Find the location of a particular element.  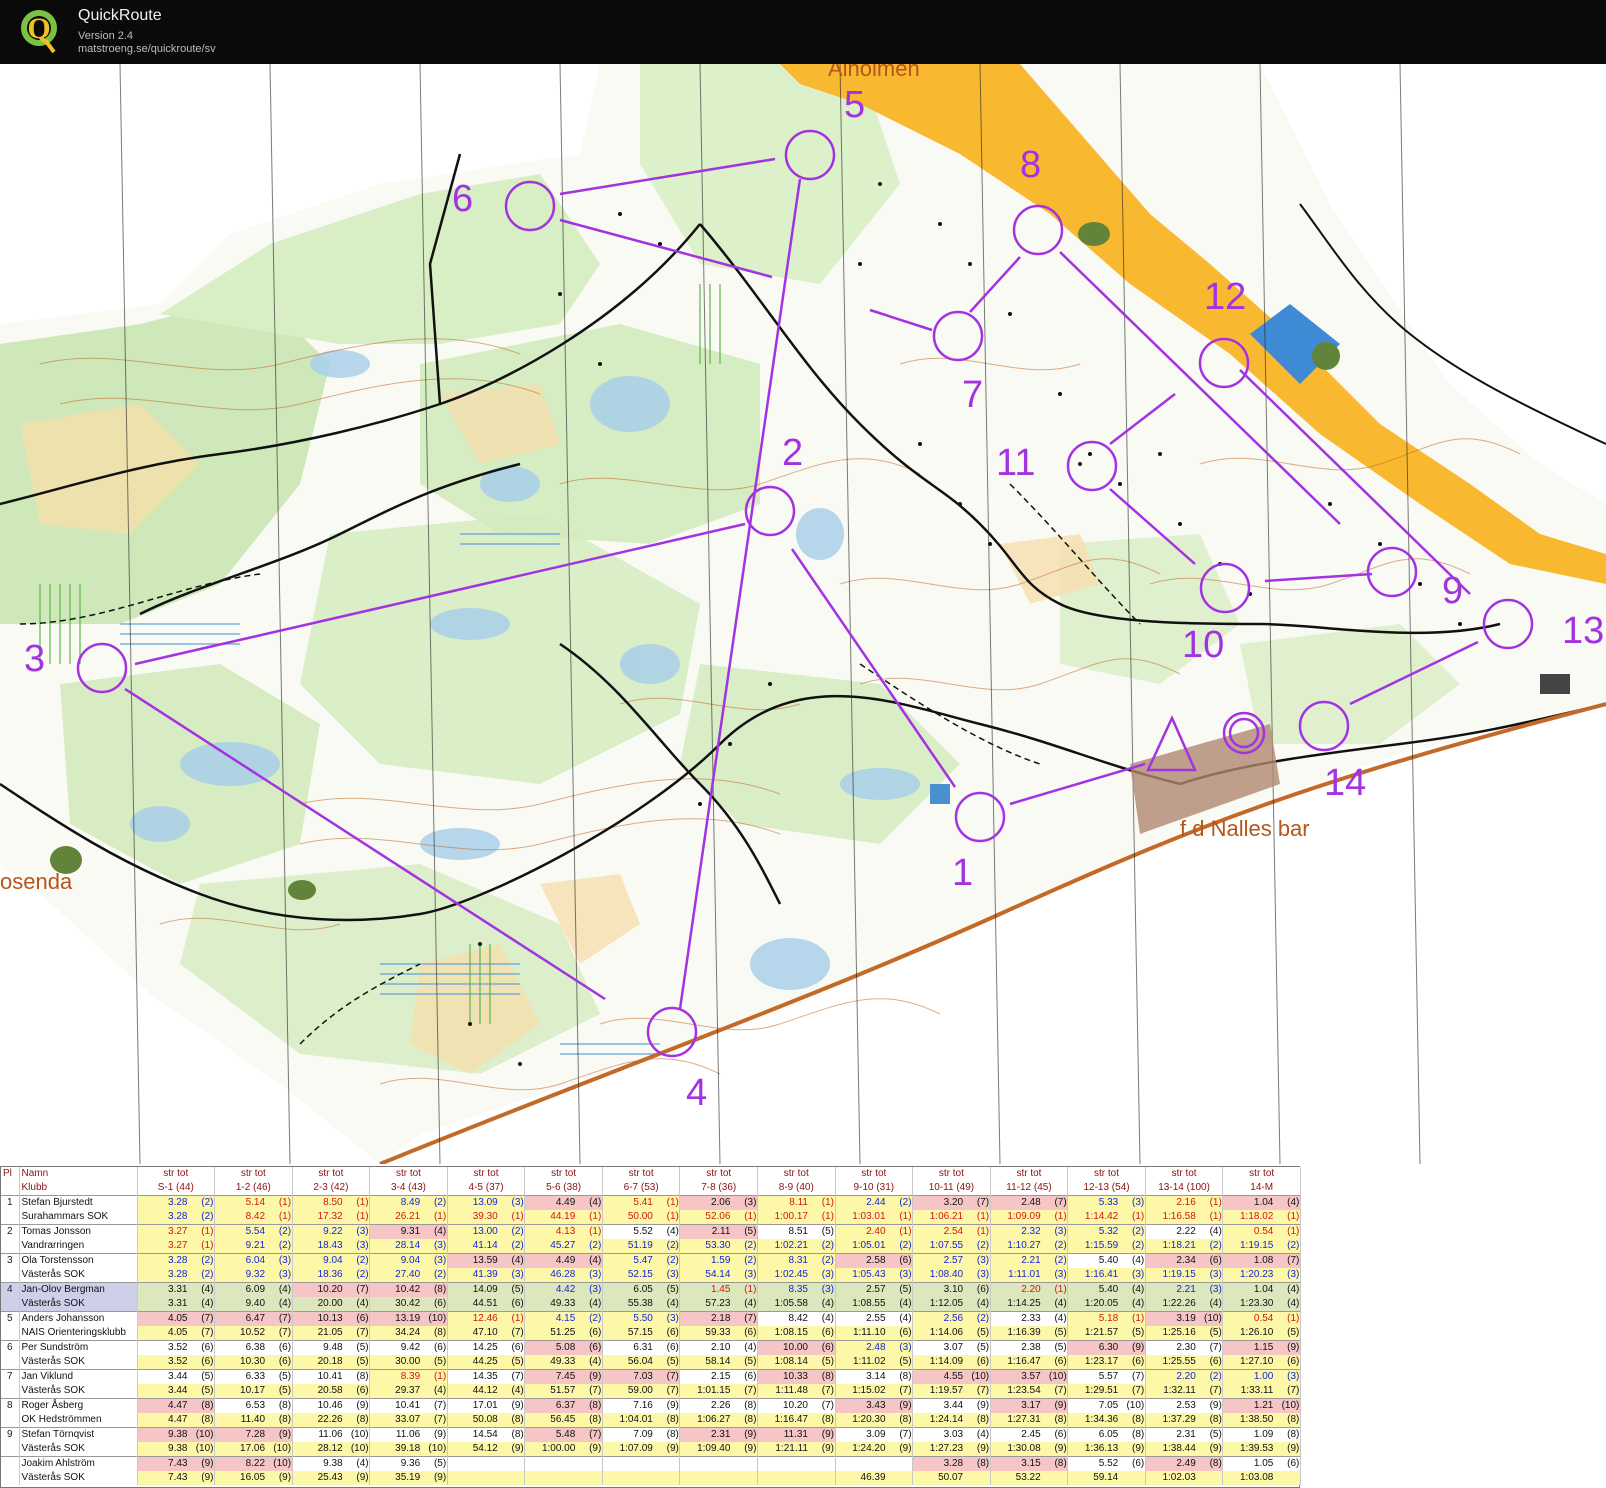

total-rank: (1) is located at coordinates (1215, 1216).